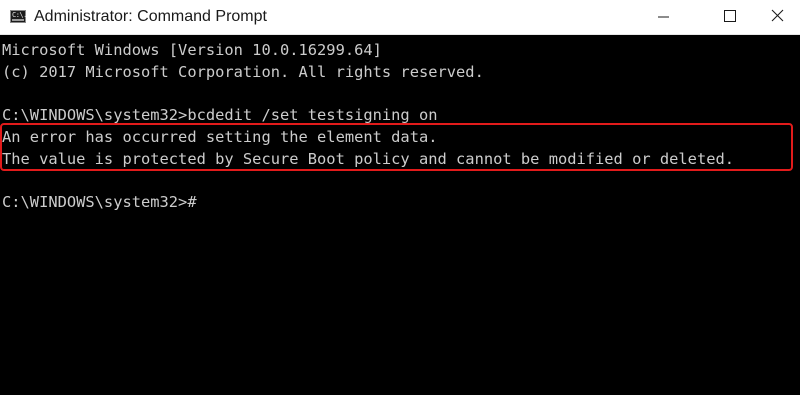  I want to click on console-prompt: C:\WINDOWS\system32>#, so click(99, 202).